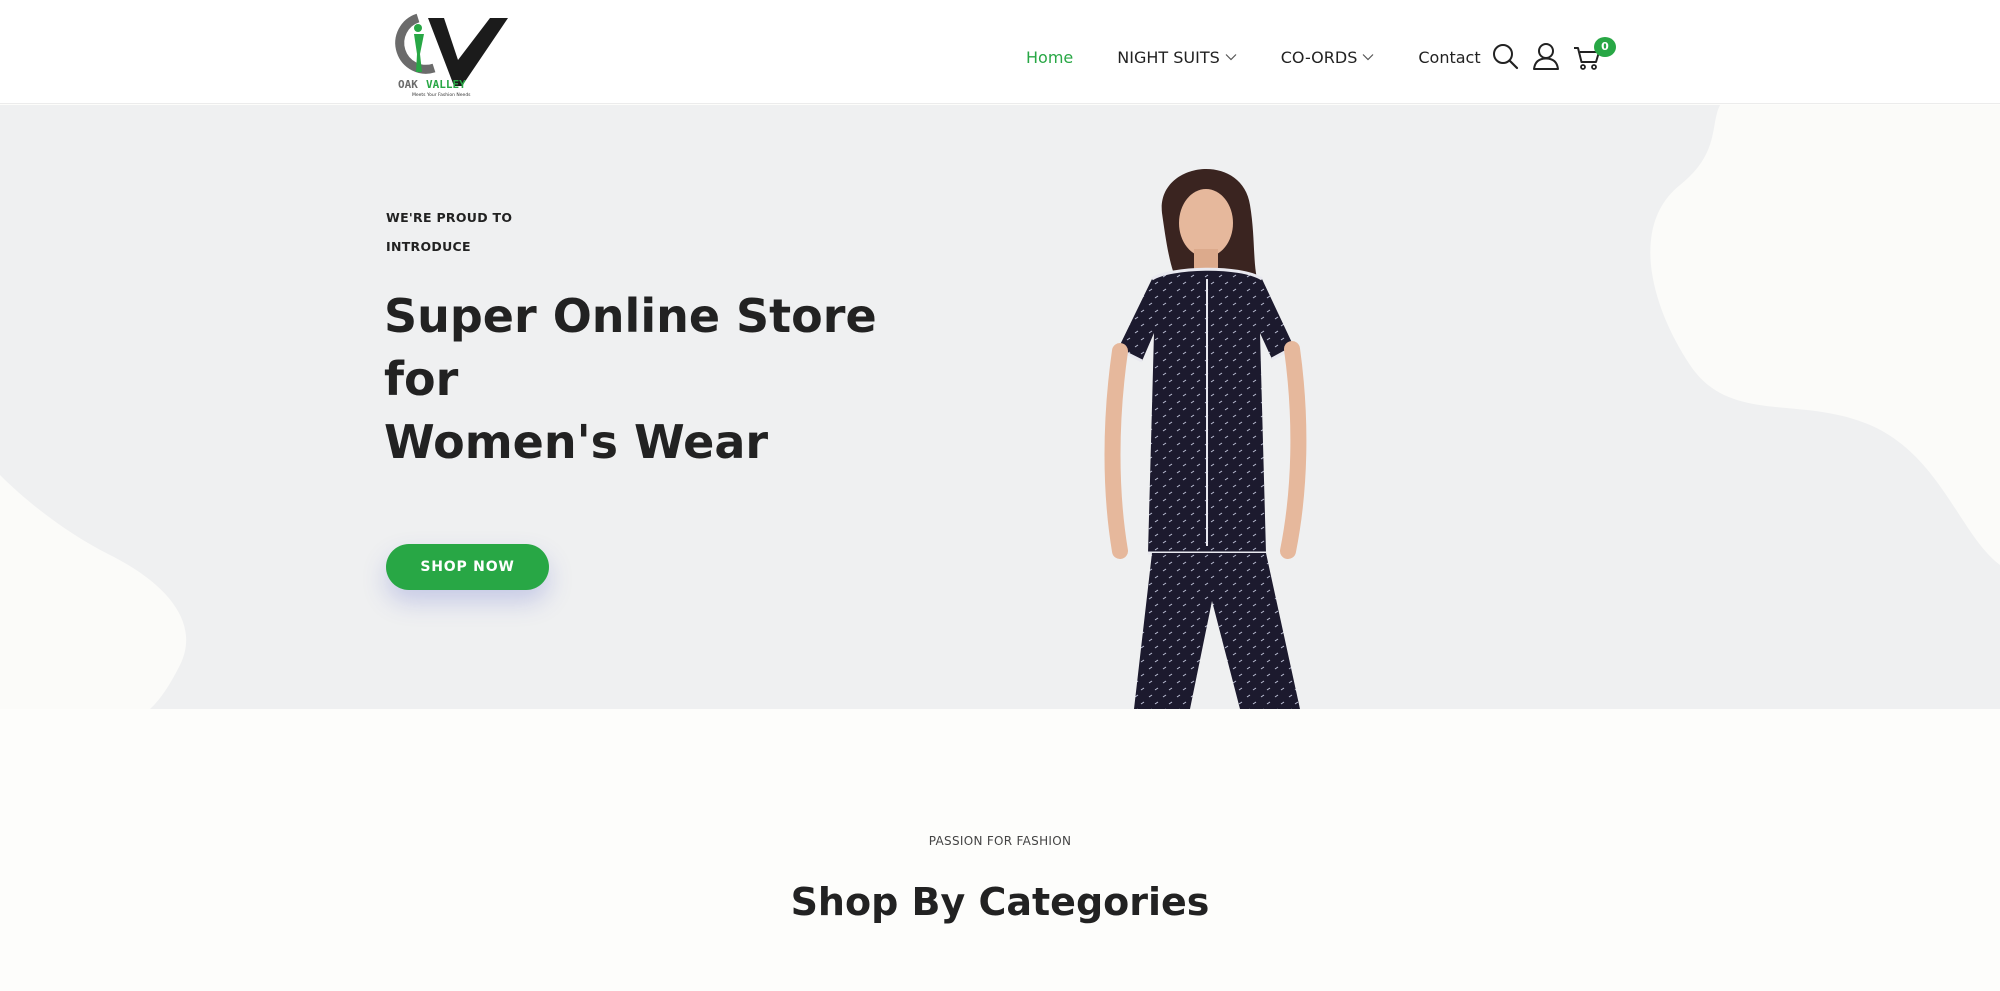 The image size is (2000, 991). What do you see at coordinates (449, 217) in the screenshot?
I see `hero-eyebrow-line1: WE'RE PROUD TO` at bounding box center [449, 217].